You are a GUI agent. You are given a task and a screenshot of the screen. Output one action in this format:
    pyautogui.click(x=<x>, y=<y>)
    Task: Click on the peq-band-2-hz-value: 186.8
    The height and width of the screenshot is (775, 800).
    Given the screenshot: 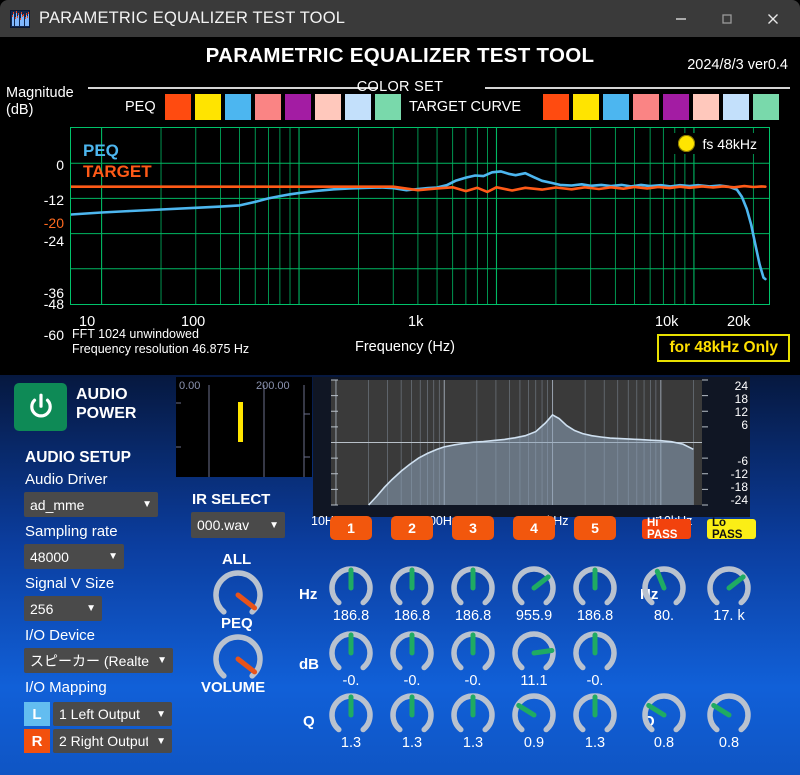 What is the action you would take?
    pyautogui.click(x=412, y=616)
    